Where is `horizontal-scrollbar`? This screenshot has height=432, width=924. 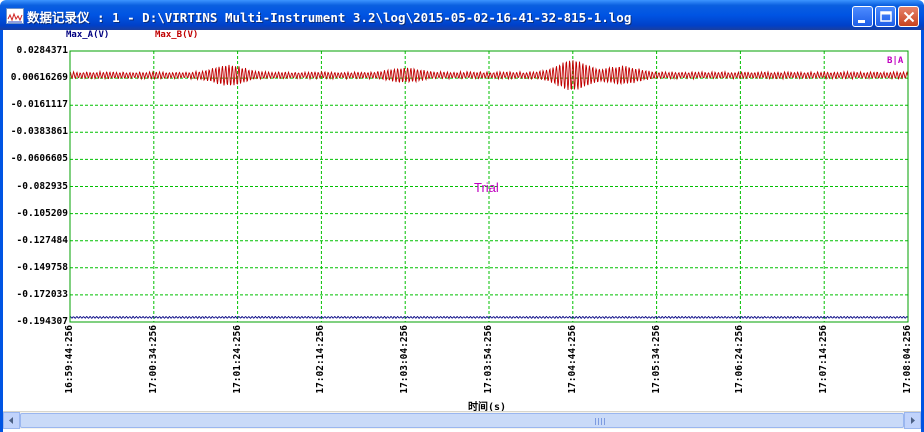 horizontal-scrollbar is located at coordinates (462, 420).